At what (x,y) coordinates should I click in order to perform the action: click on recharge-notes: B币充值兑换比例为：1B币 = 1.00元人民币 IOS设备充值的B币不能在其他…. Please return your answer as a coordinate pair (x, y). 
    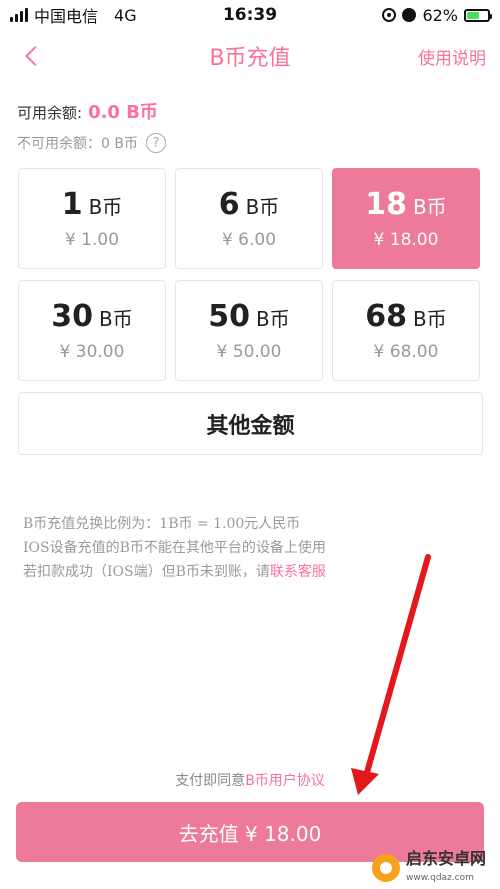
    Looking at the image, I should click on (174, 548).